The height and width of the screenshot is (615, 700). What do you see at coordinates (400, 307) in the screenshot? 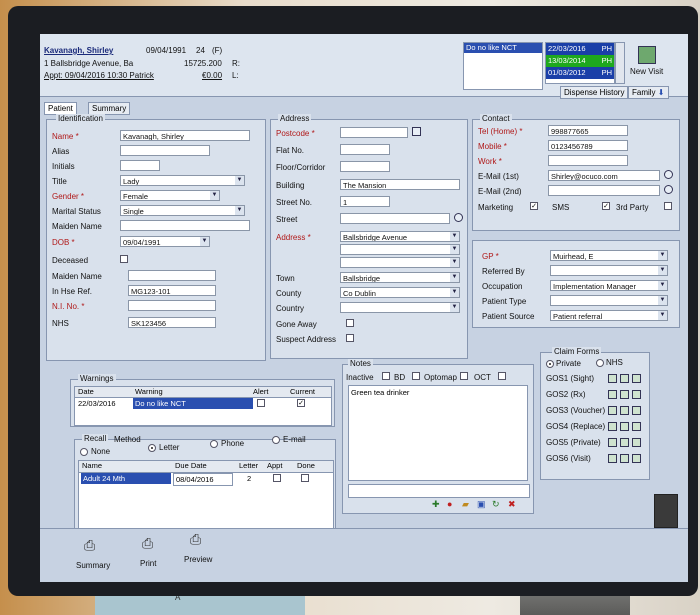
I see `country-select` at bounding box center [400, 307].